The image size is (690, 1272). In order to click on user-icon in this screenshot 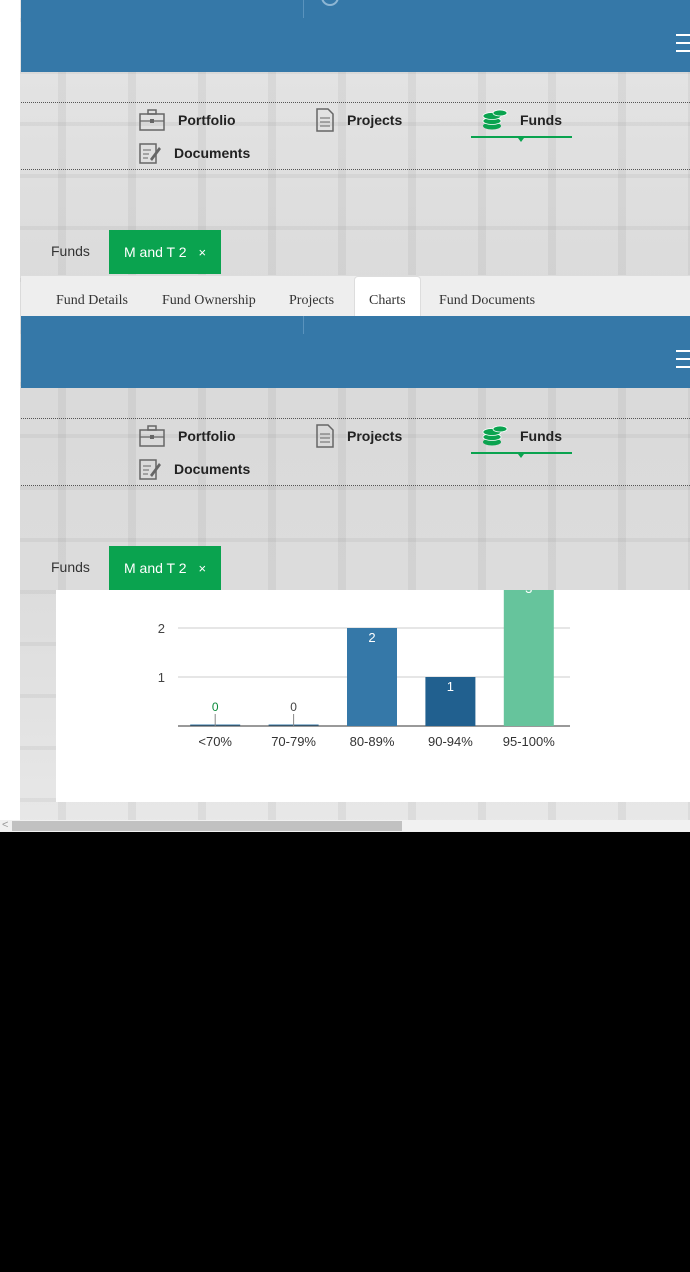, I will do `click(330, 3)`.